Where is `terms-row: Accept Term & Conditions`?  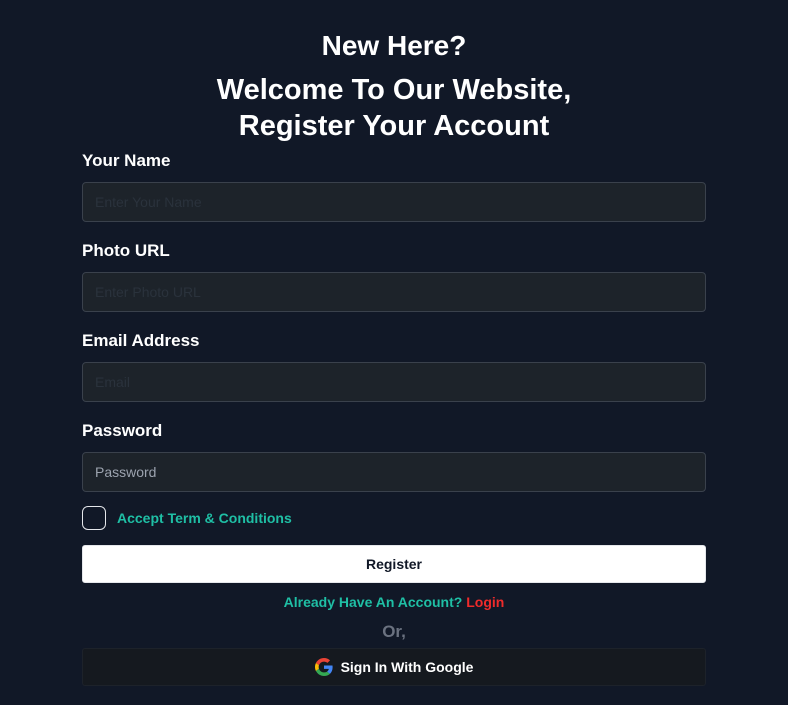 terms-row: Accept Term & Conditions is located at coordinates (394, 518).